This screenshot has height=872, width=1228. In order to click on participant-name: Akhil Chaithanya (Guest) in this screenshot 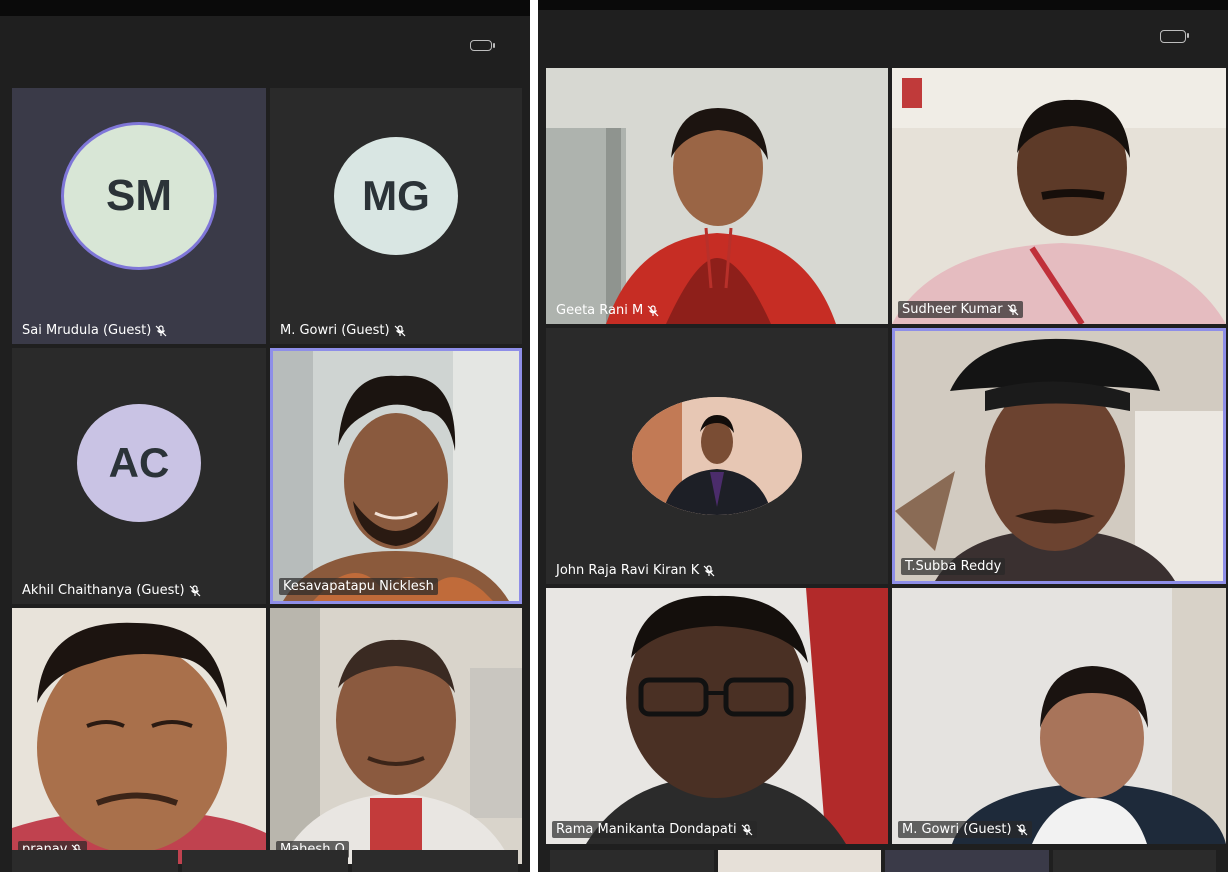, I will do `click(103, 590)`.